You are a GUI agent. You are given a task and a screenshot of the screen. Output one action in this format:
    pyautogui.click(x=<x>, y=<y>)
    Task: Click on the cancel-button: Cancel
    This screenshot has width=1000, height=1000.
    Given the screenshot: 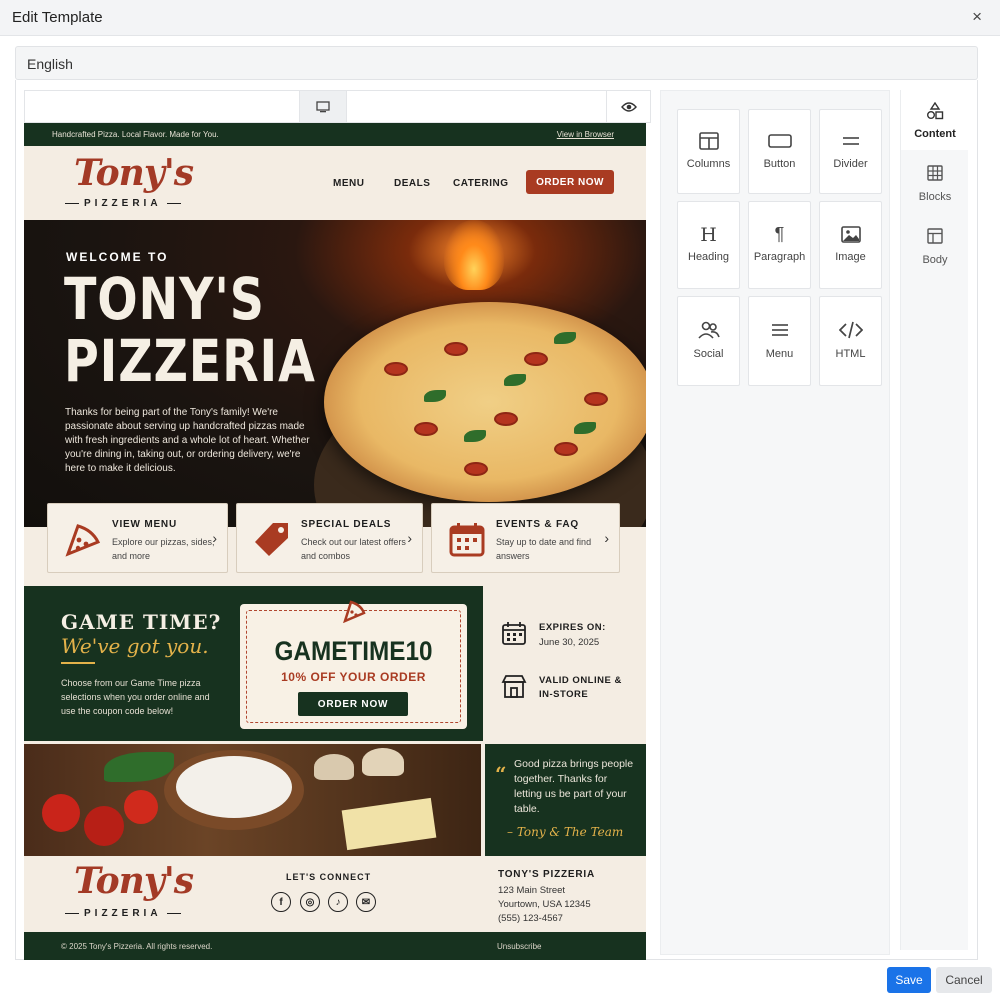 What is the action you would take?
    pyautogui.click(x=964, y=980)
    